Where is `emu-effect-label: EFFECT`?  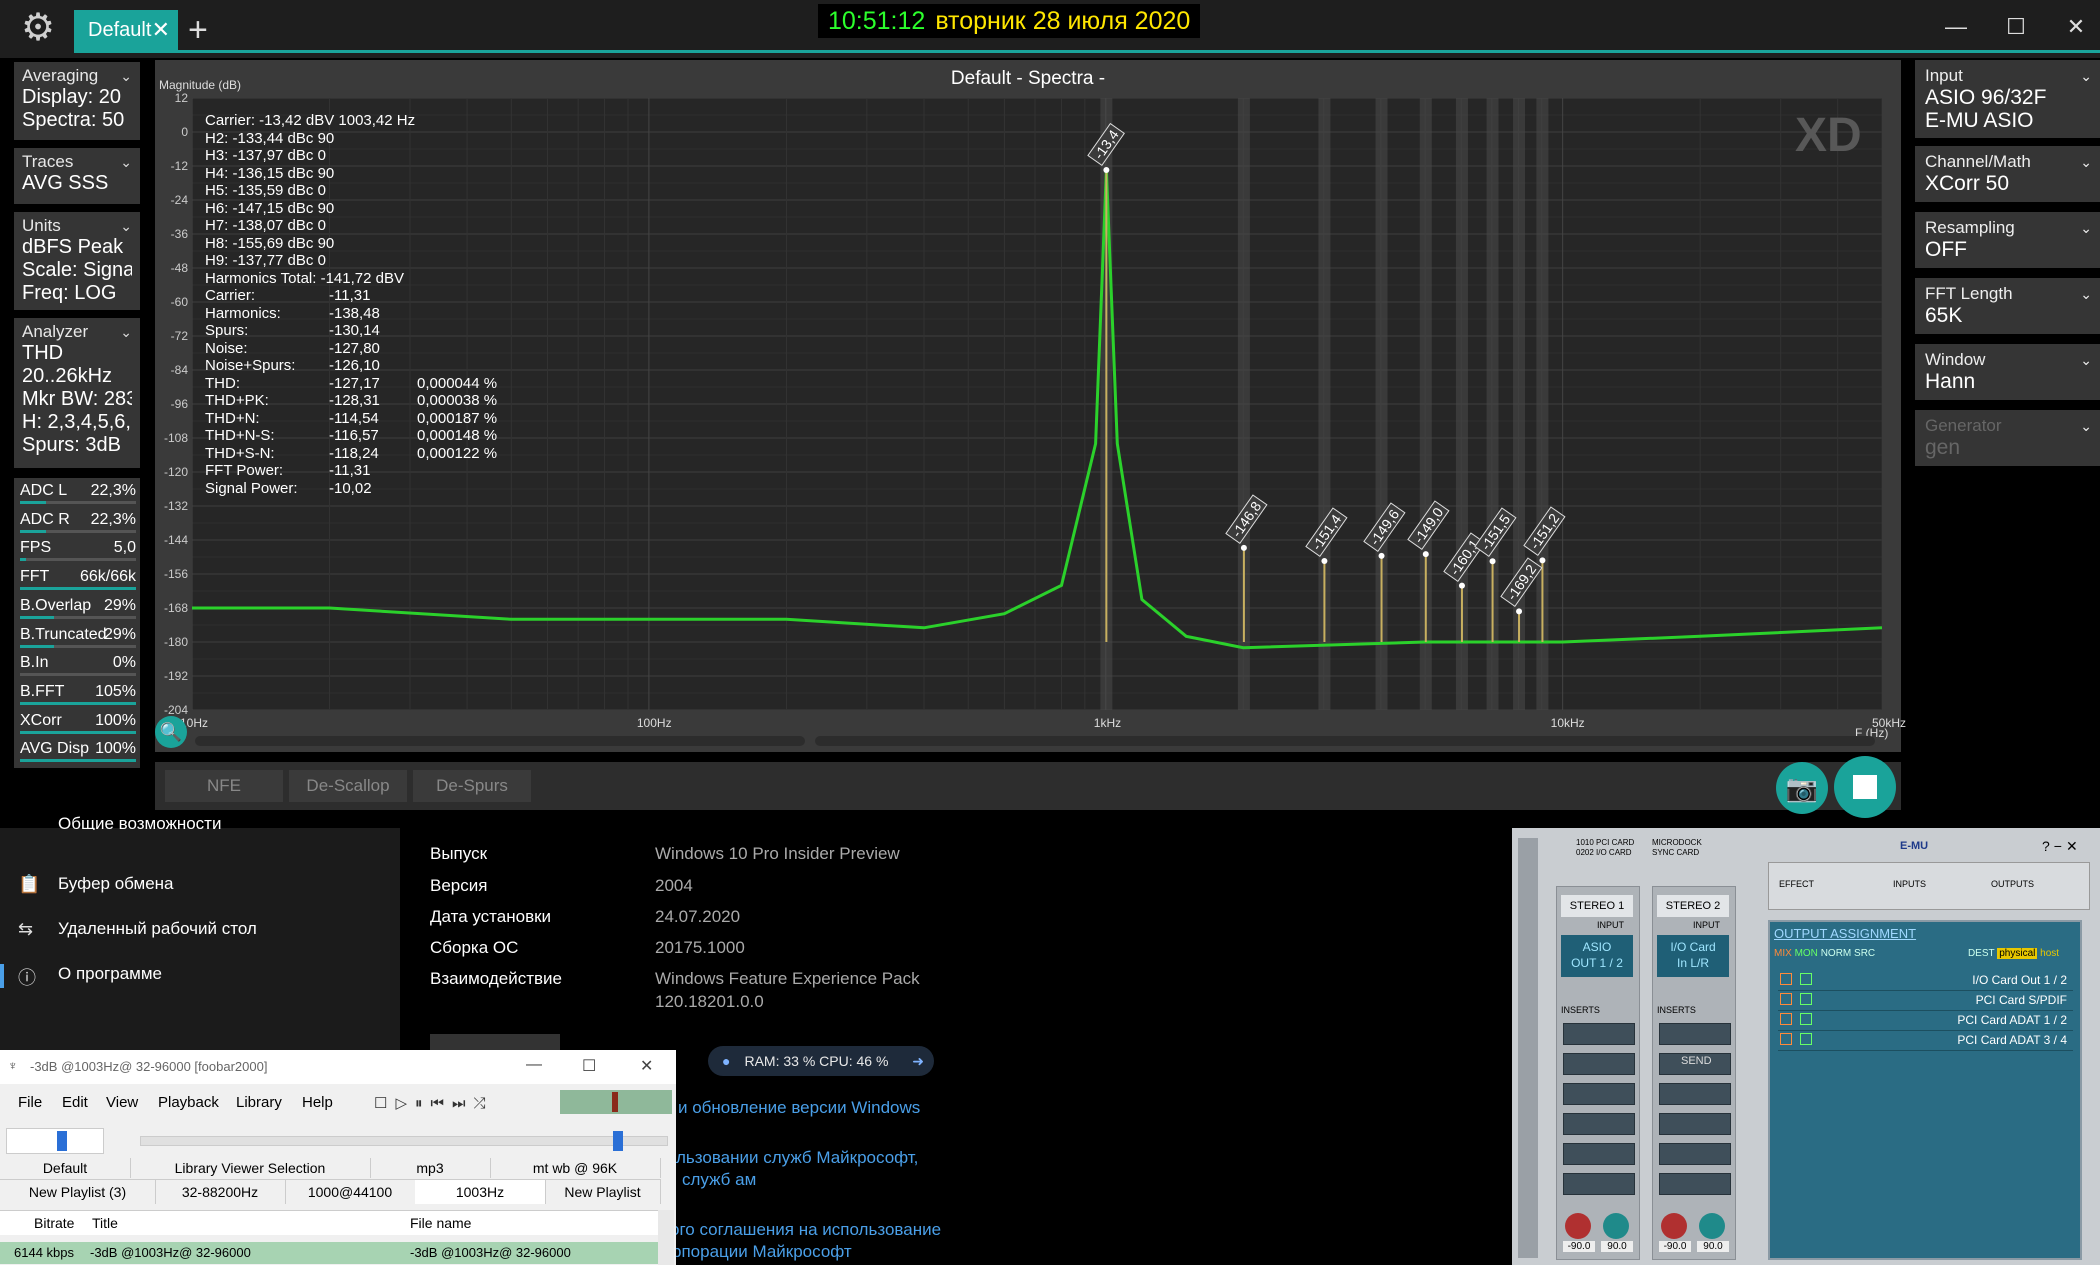
emu-effect-label: EFFECT is located at coordinates (1796, 884).